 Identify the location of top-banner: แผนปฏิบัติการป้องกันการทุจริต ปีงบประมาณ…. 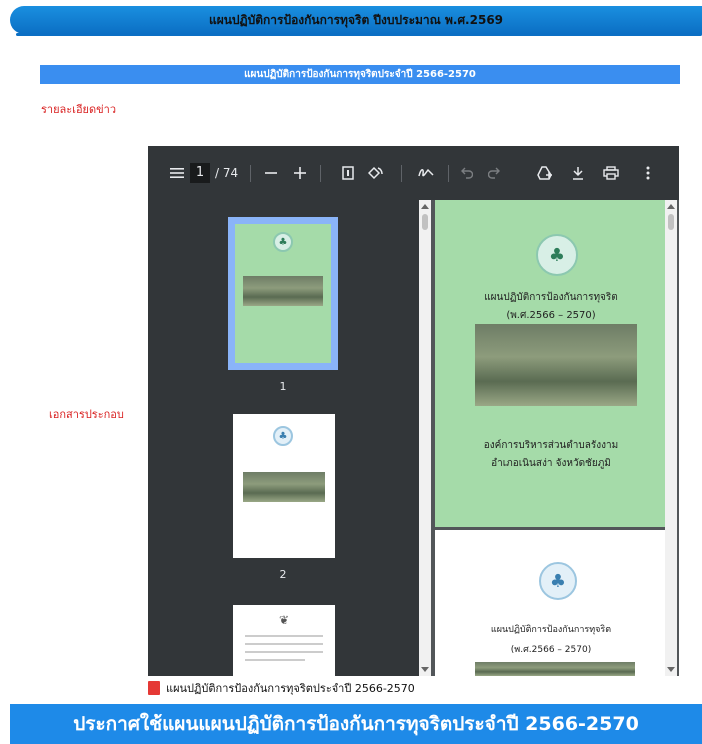
(356, 20).